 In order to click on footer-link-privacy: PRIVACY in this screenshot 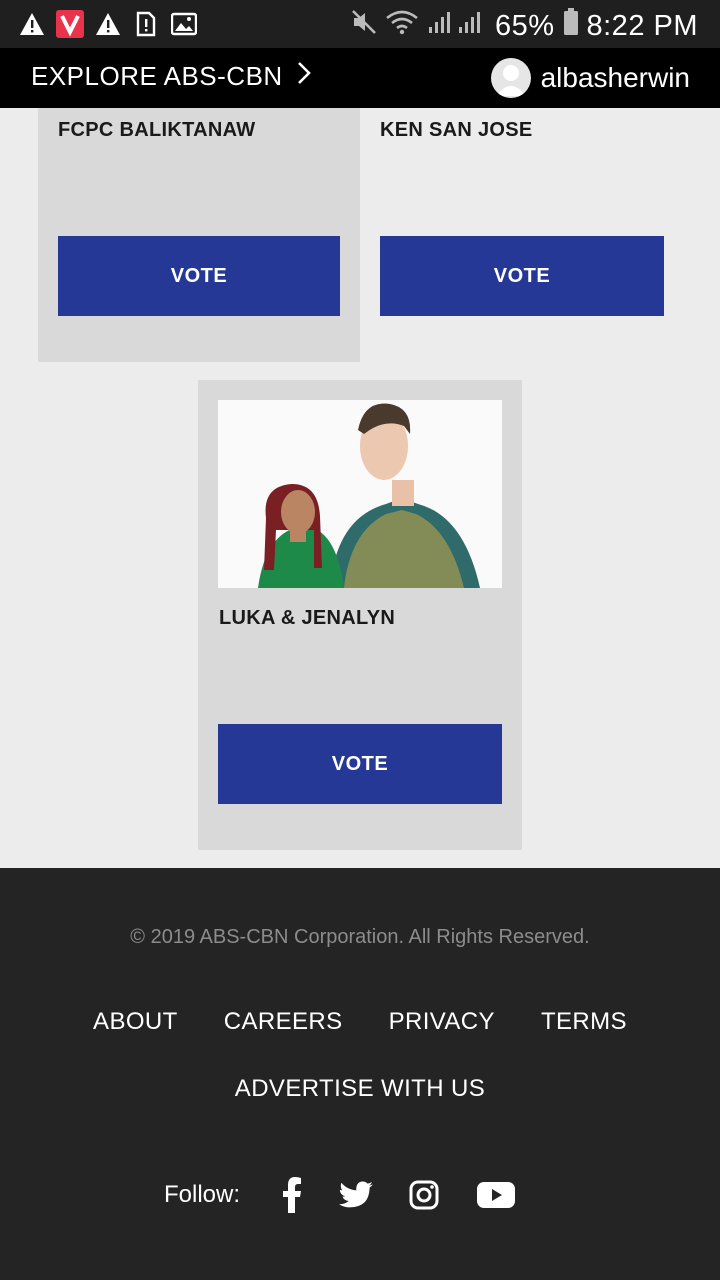, I will do `click(442, 1022)`.